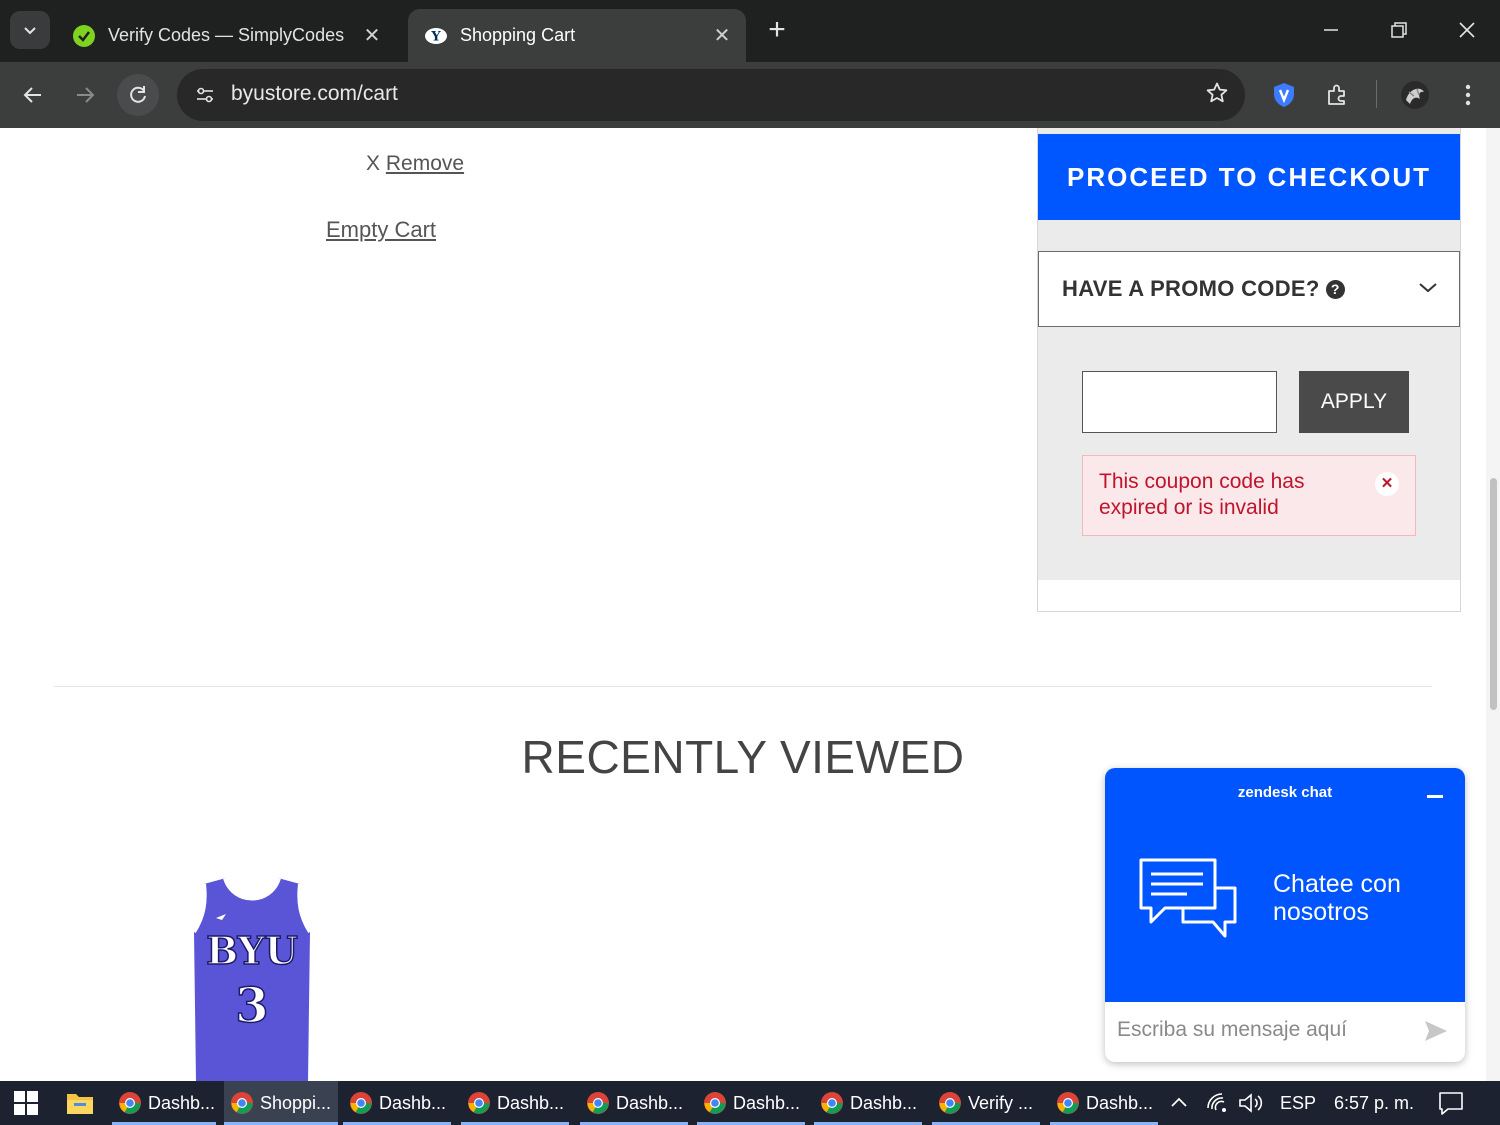 This screenshot has width=1500, height=1125. I want to click on promo-code-toggle: HAVE A PROMO CODE? ?, so click(1249, 289).